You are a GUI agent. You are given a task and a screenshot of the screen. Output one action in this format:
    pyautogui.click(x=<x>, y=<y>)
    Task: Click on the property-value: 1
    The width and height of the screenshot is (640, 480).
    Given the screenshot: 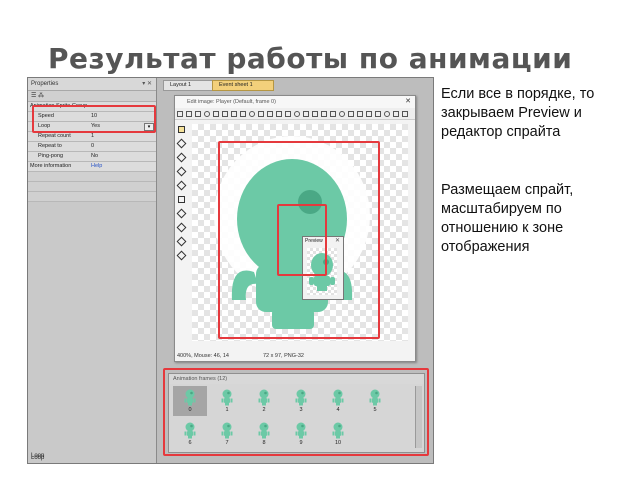 What is the action you would take?
    pyautogui.click(x=92, y=136)
    